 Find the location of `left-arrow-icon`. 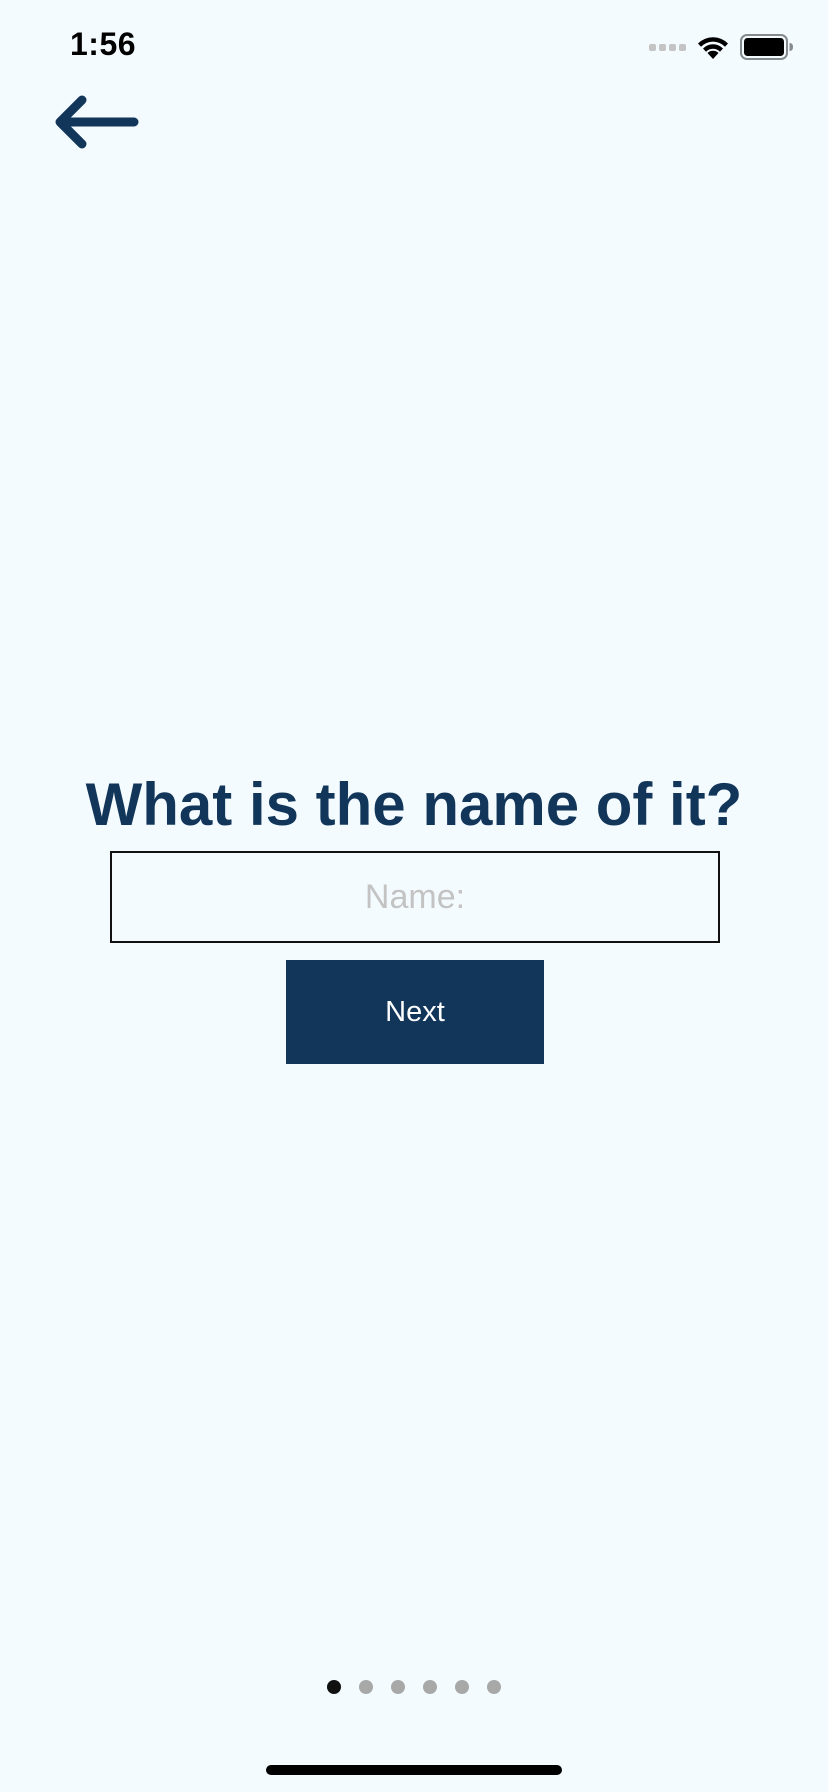

left-arrow-icon is located at coordinates (97, 122).